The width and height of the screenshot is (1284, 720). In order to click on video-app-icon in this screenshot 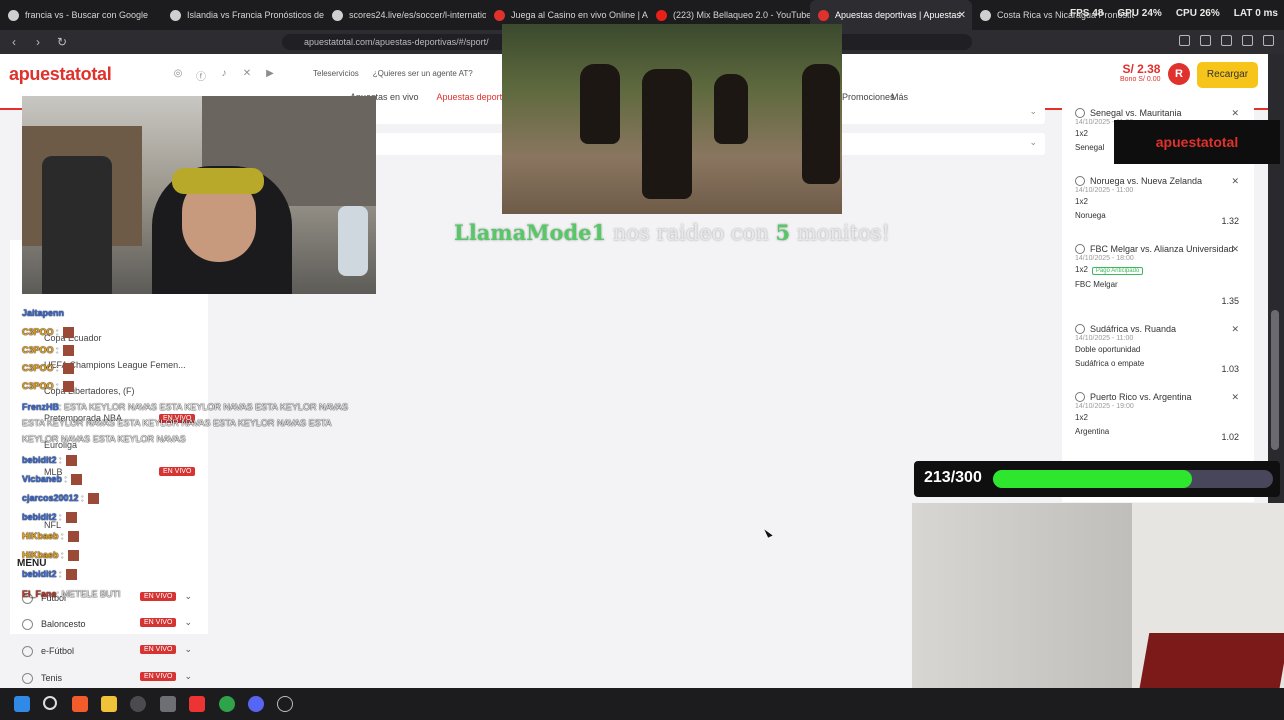, I will do `click(197, 704)`.